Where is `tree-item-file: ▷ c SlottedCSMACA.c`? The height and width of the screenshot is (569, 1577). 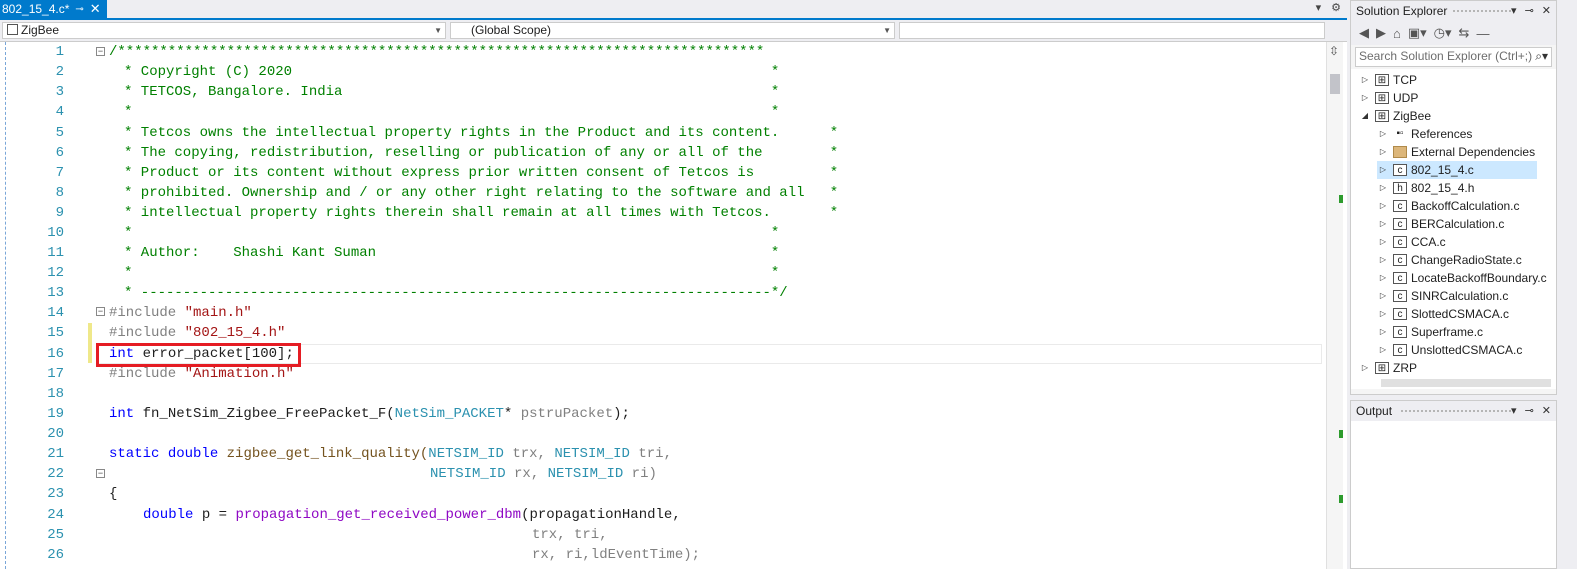
tree-item-file: ▷ c SlottedCSMACA.c is located at coordinates (1443, 314).